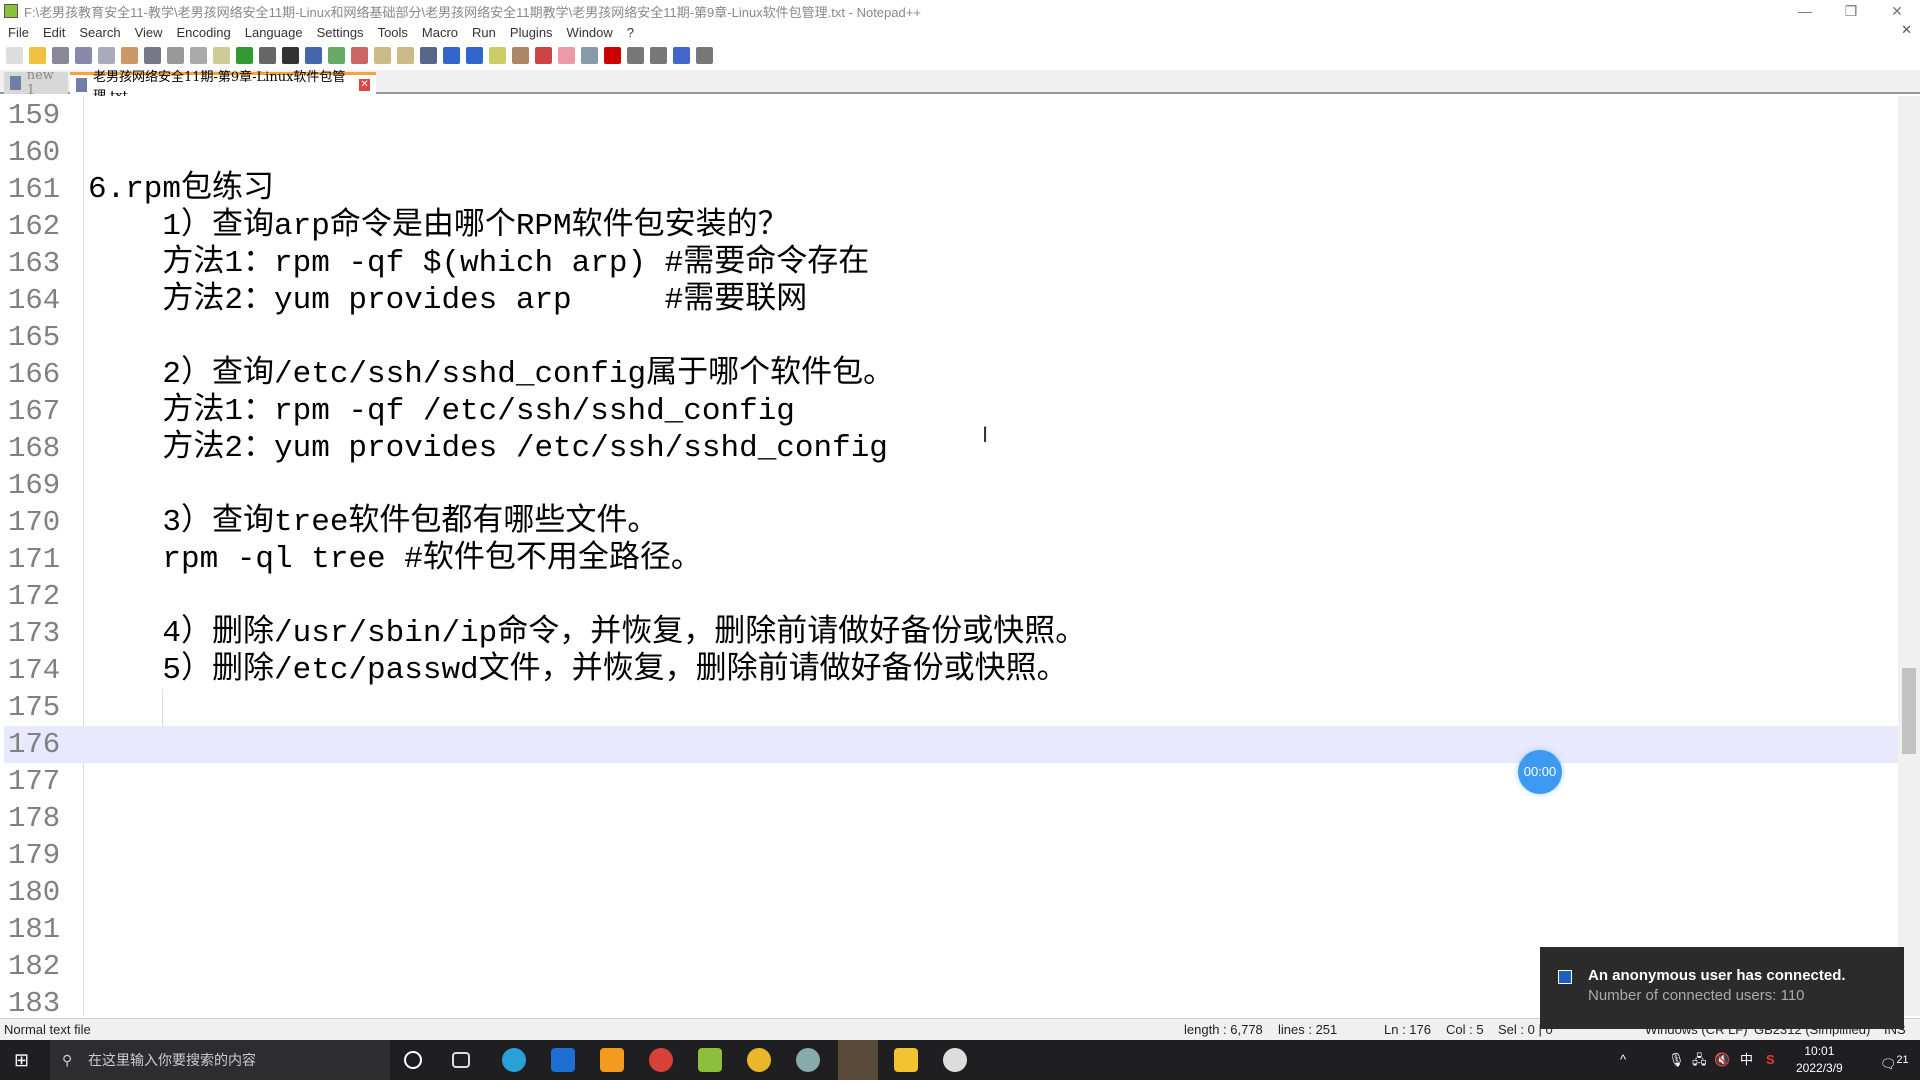 The height and width of the screenshot is (1084, 1920). What do you see at coordinates (951, 189) in the screenshot?
I see `editor-line: 161 6.rpm包练习` at bounding box center [951, 189].